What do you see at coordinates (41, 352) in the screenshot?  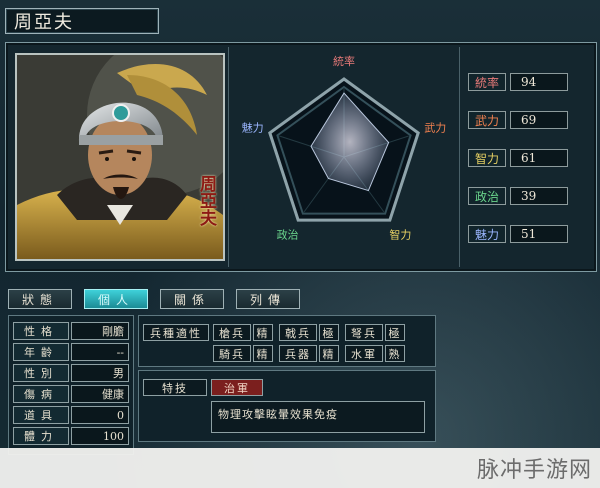 I see `info-label: 年齡` at bounding box center [41, 352].